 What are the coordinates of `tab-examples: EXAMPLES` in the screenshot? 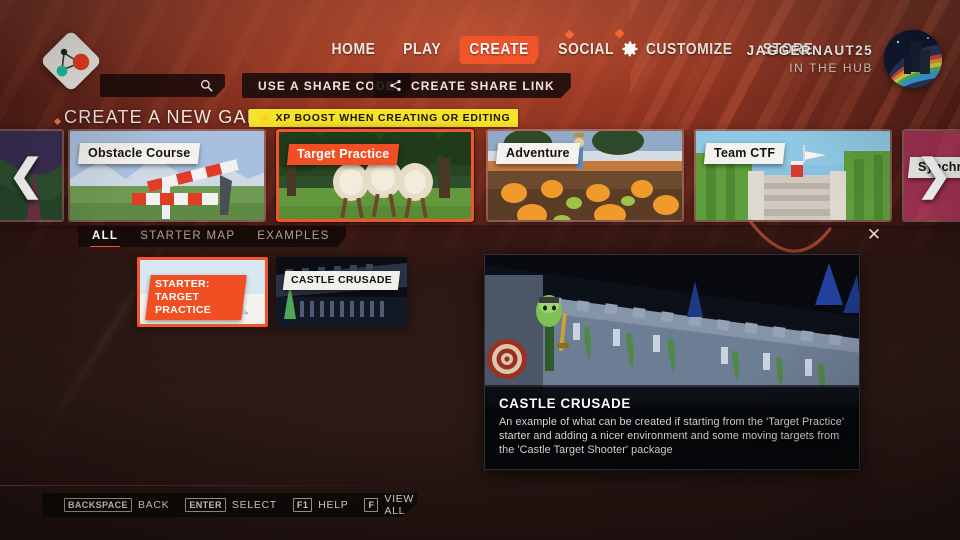 It's located at (293, 236).